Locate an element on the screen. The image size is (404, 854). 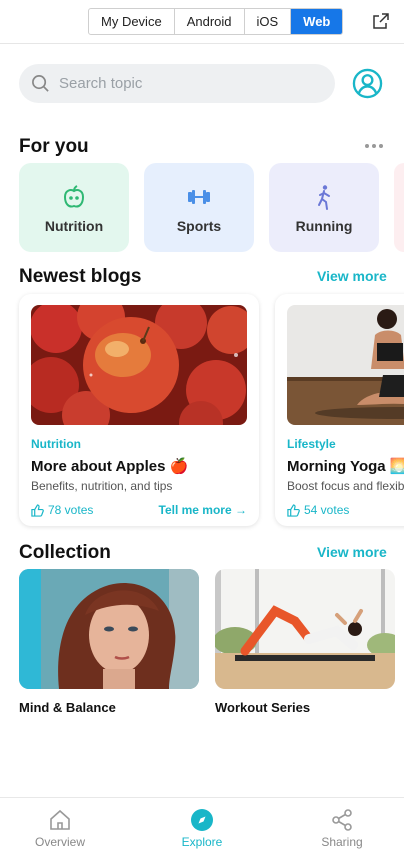
profile-avatar-icon is located at coordinates (367, 83).